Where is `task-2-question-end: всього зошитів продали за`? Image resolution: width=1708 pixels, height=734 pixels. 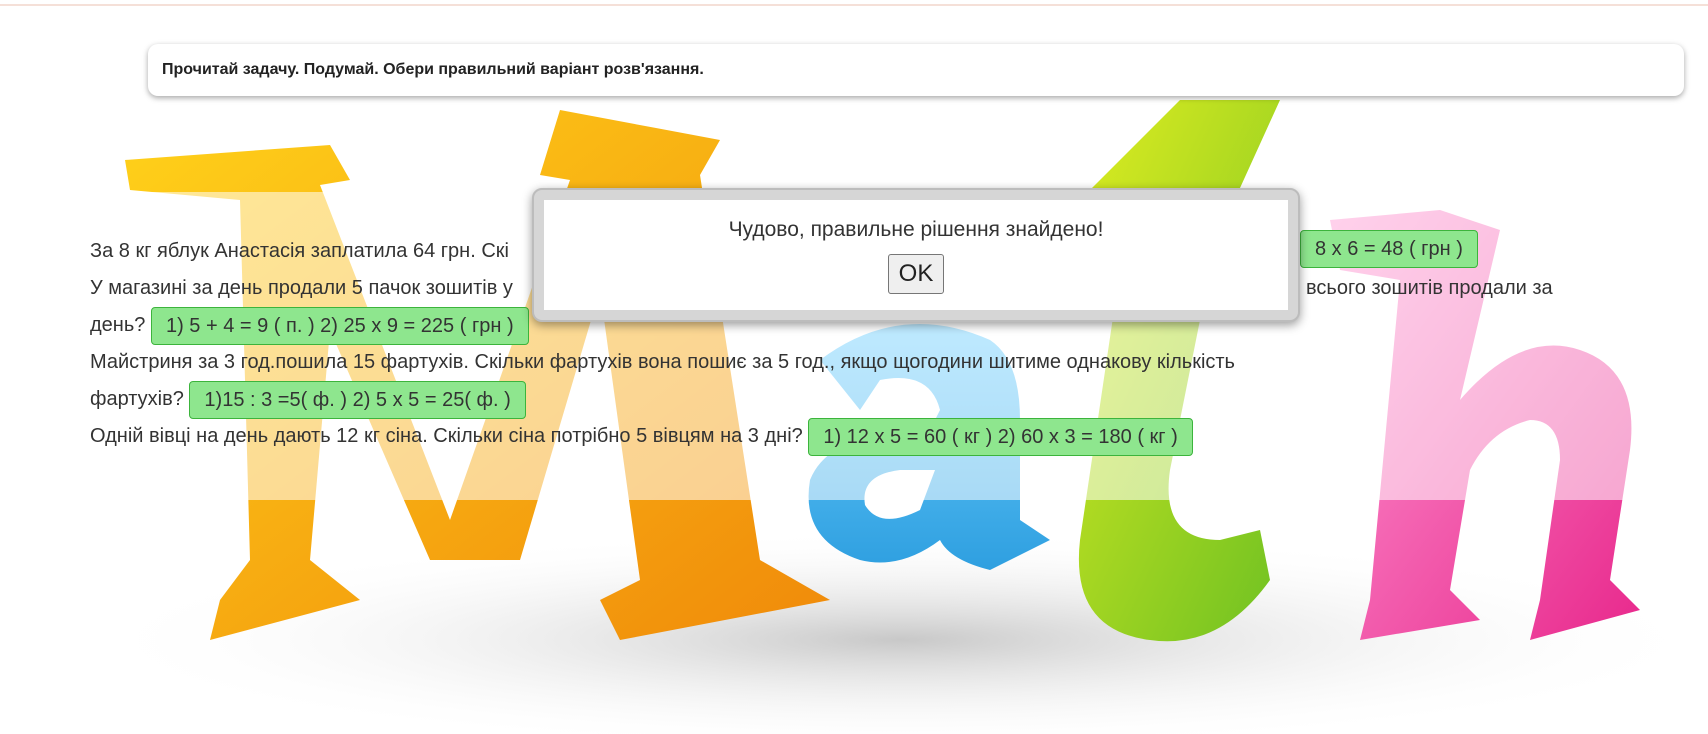 task-2-question-end: всього зошитів продали за is located at coordinates (1429, 288).